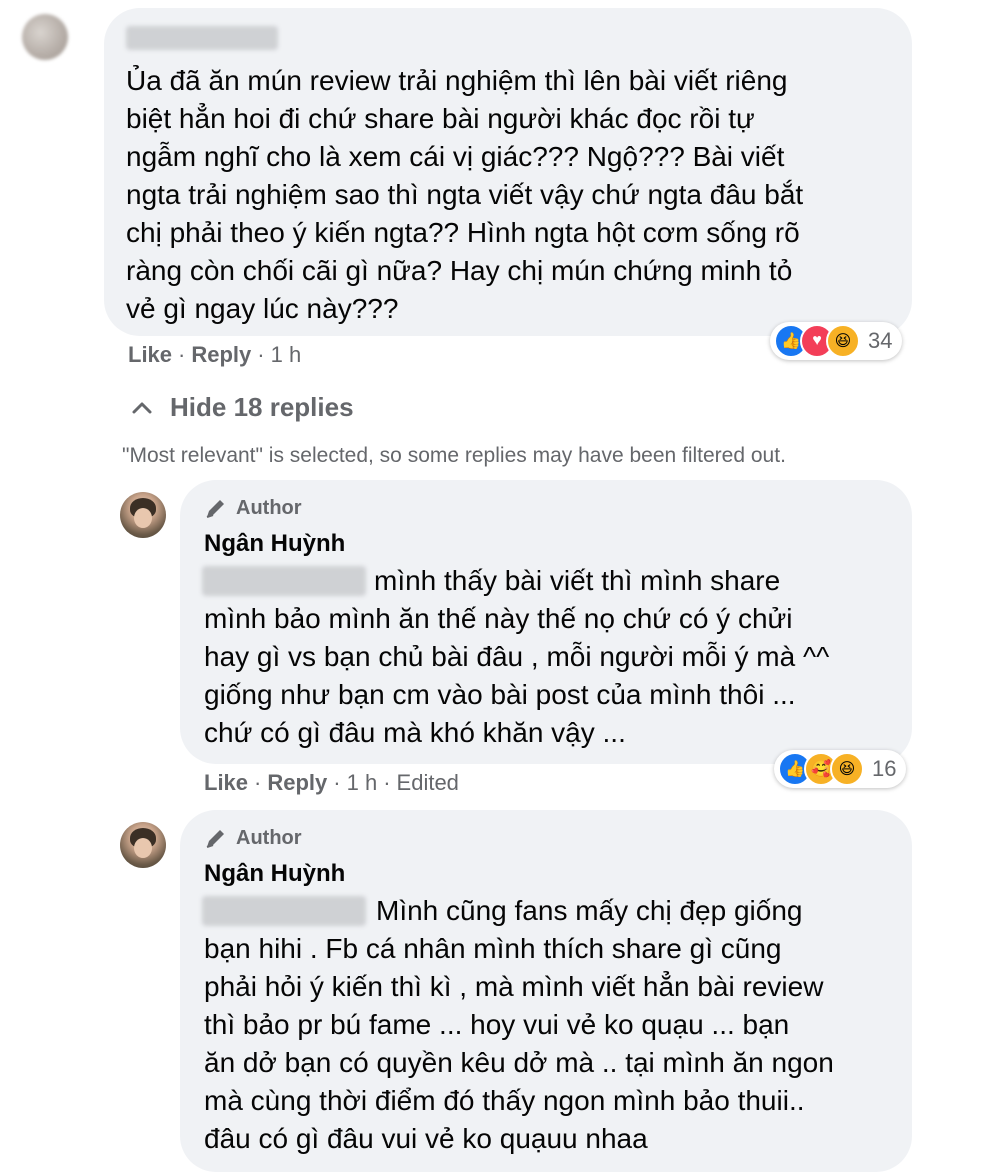 This screenshot has width=986, height=1172. What do you see at coordinates (577, 580) in the screenshot?
I see `reply-text-first-line: mình thấy bài viết thì mình share` at bounding box center [577, 580].